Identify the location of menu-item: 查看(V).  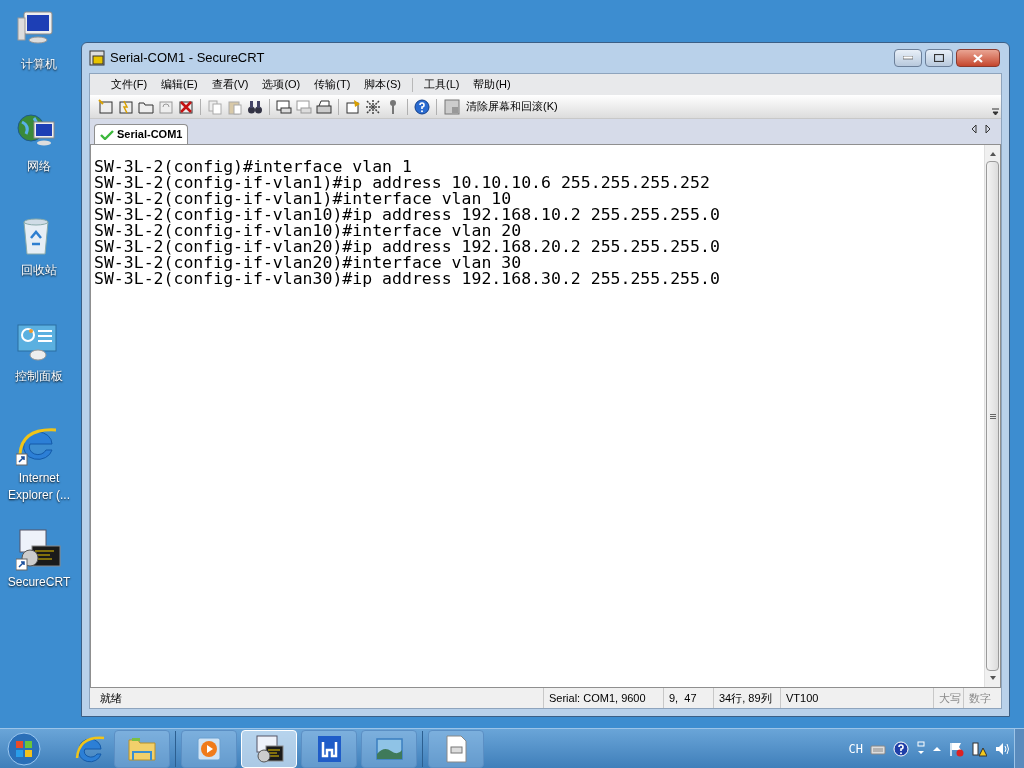
(230, 84).